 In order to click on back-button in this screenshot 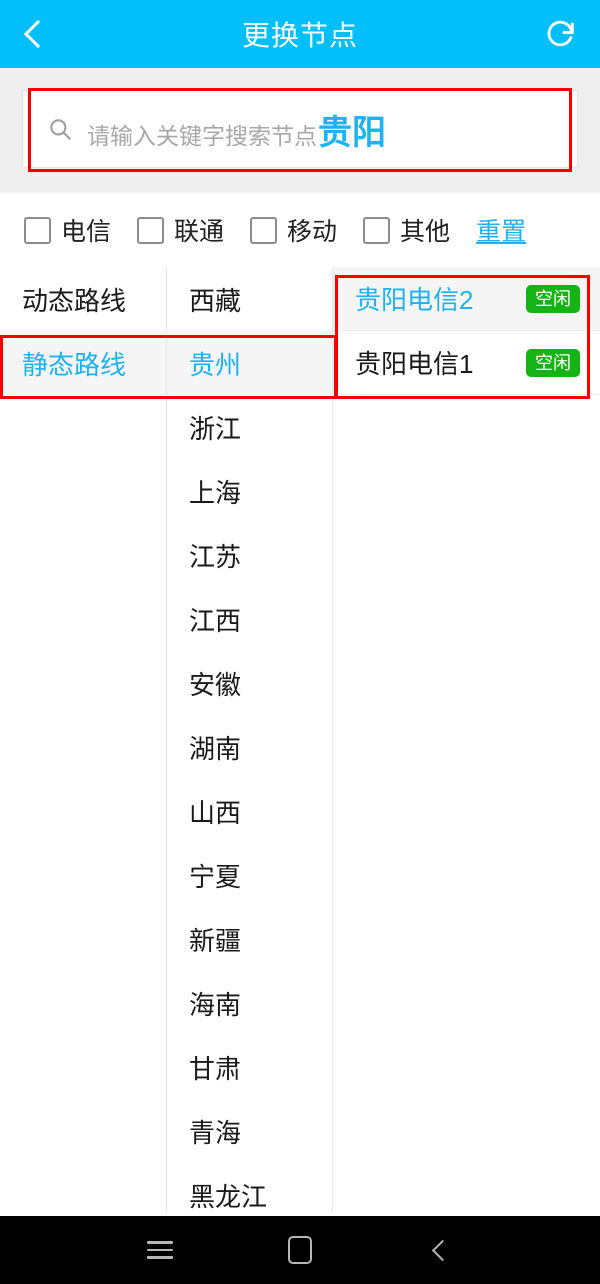, I will do `click(35, 34)`.